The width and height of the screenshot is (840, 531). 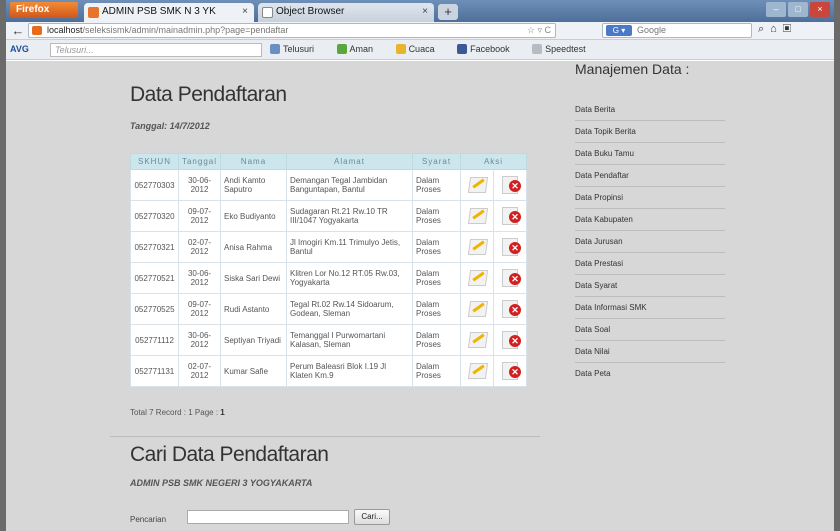 I want to click on back-arrow-icon: ←, so click(x=18, y=31).